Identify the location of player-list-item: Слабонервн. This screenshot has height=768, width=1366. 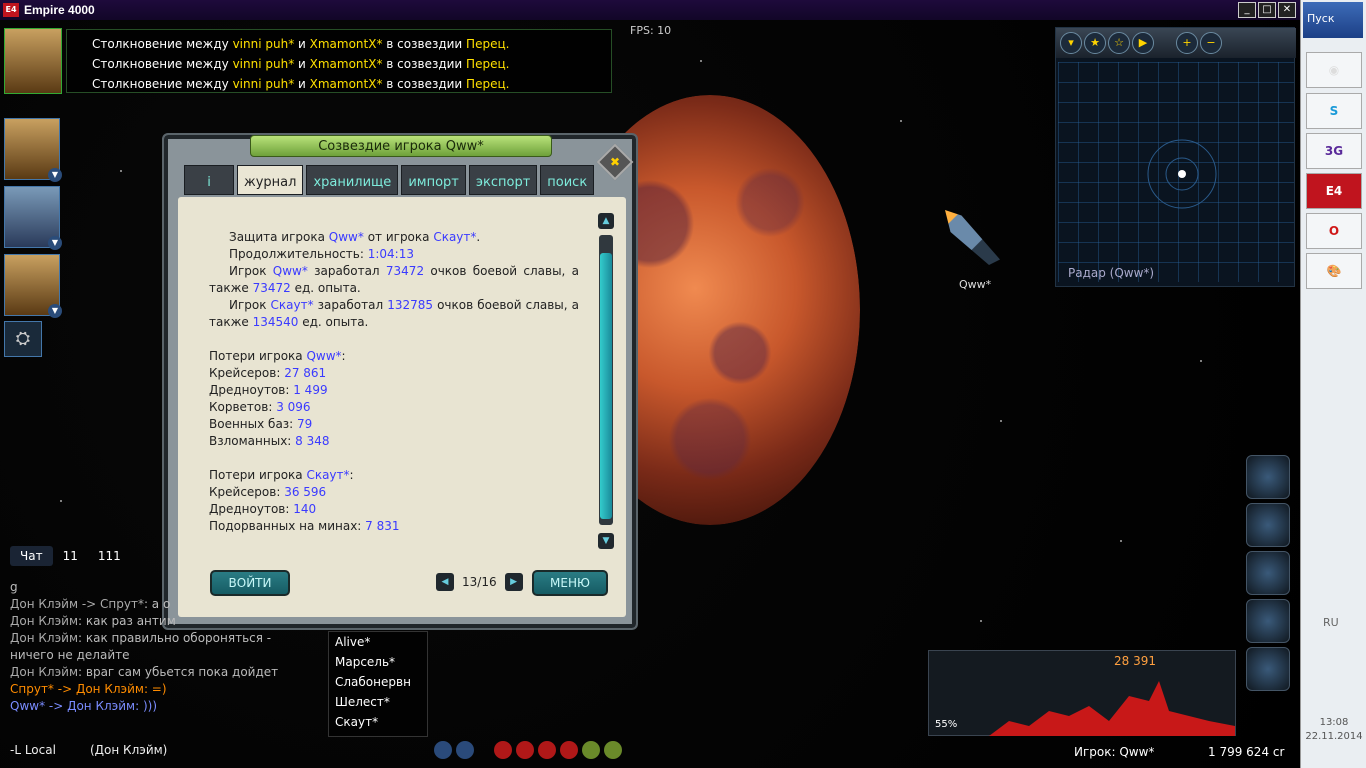
(381, 682).